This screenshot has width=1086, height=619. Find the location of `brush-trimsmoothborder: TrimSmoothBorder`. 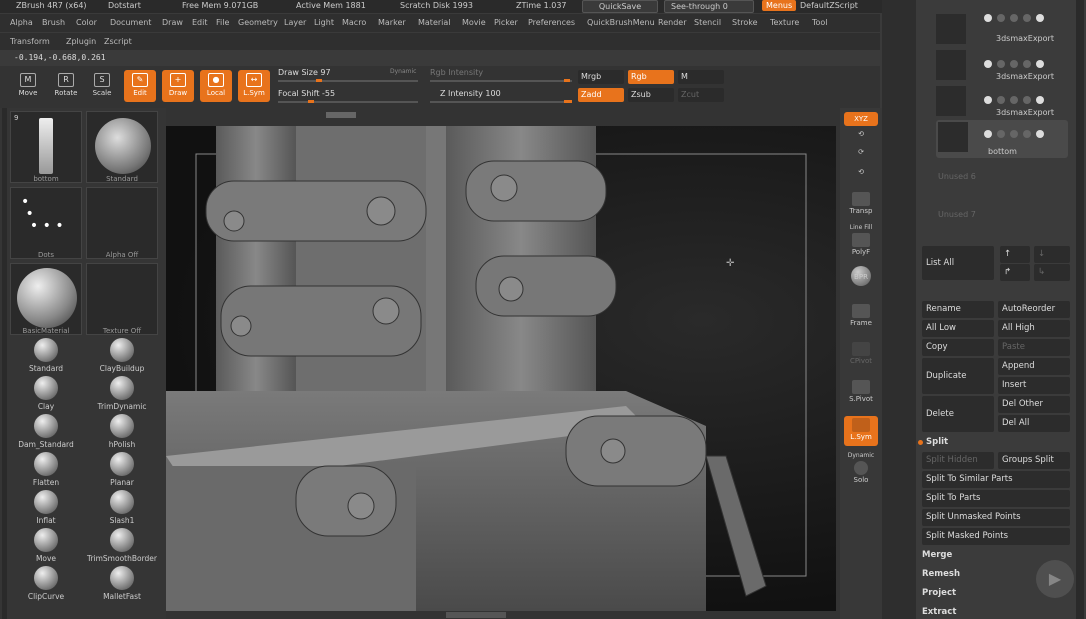

brush-trimsmoothborder: TrimSmoothBorder is located at coordinates (122, 545).